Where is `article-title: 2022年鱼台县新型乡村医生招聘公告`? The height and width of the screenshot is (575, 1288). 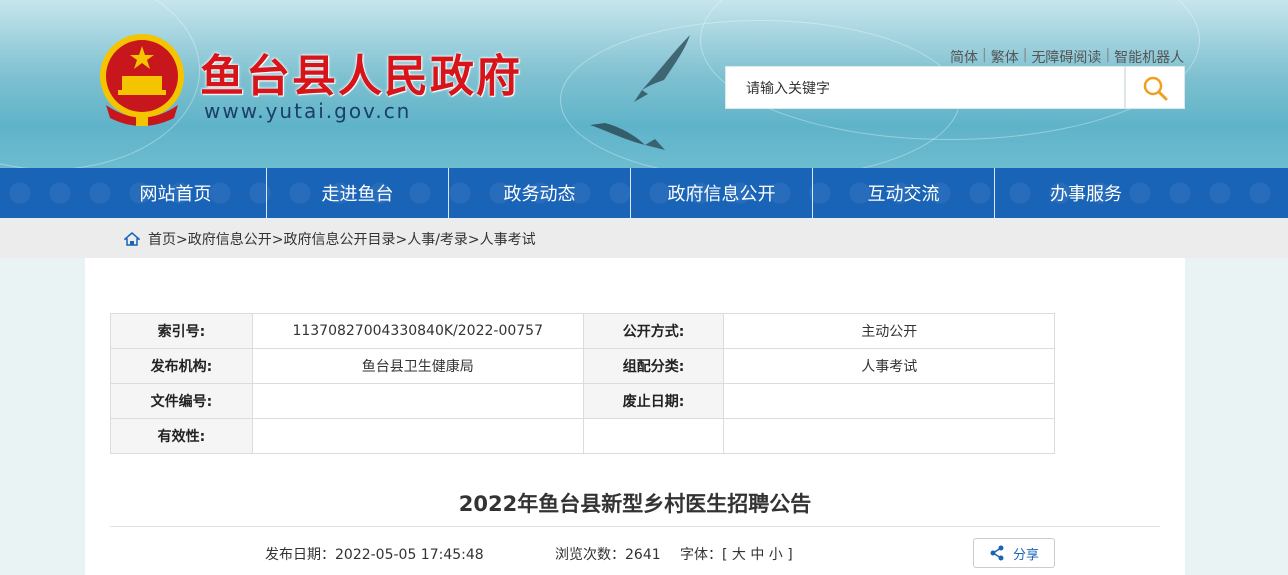 article-title: 2022年鱼台县新型乡村医生招聘公告 is located at coordinates (635, 504).